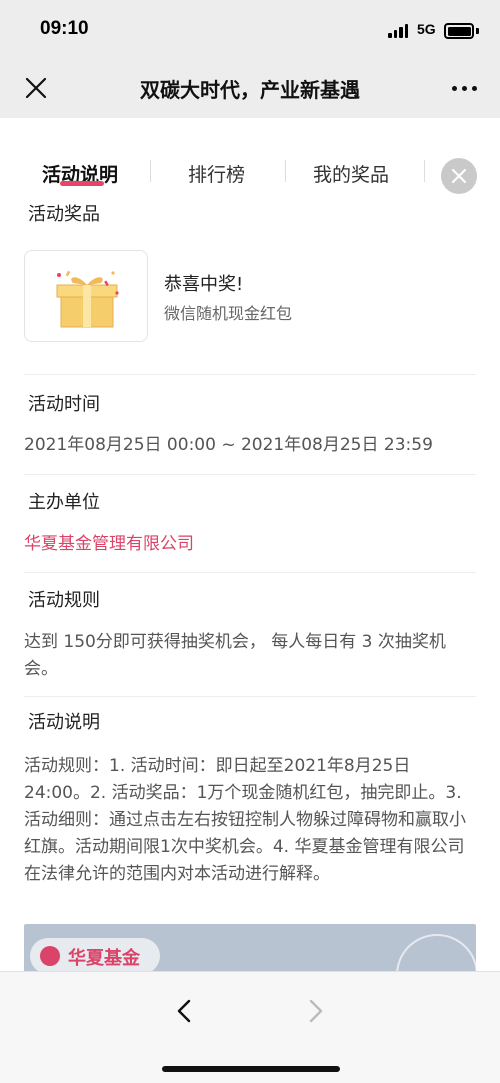 This screenshot has width=500, height=1083. What do you see at coordinates (64, 28) in the screenshot?
I see `status-time: 09:10` at bounding box center [64, 28].